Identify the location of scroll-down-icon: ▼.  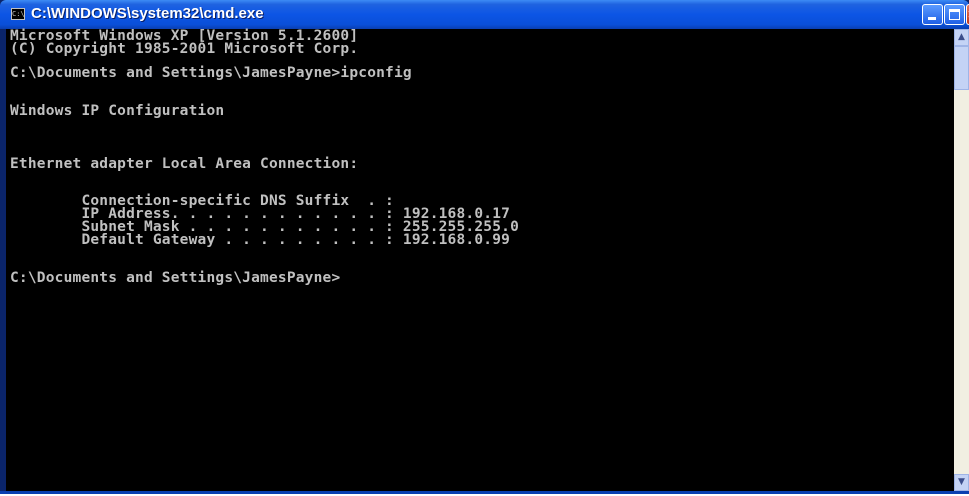
(961, 482).